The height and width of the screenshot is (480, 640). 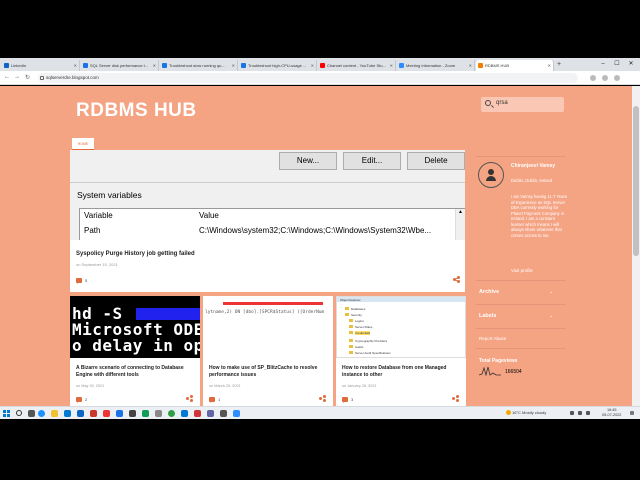 I want to click on new-tab-button: +, so click(x=559, y=65).